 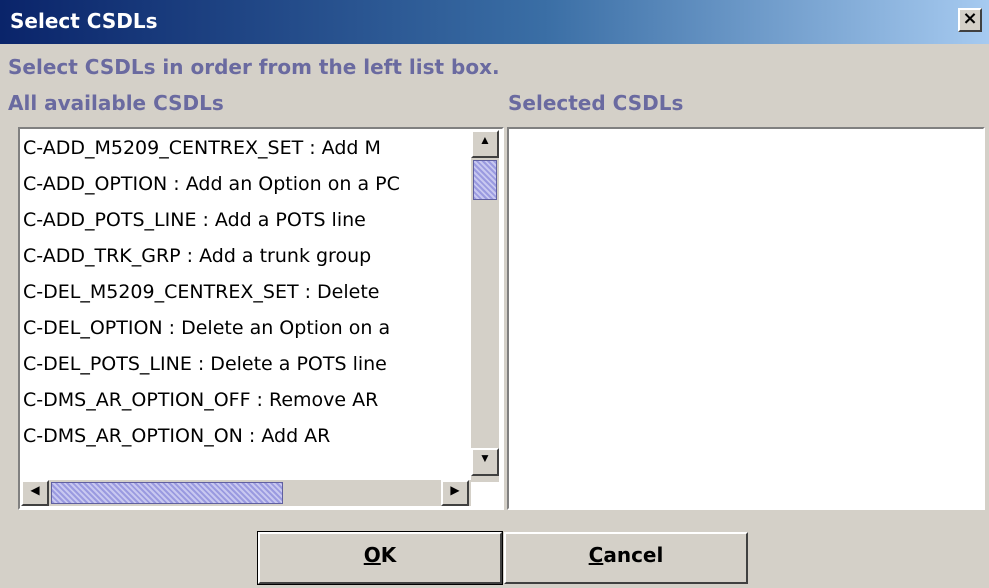 I want to click on selected-csdls-label: Selected CSDLs, so click(x=596, y=103).